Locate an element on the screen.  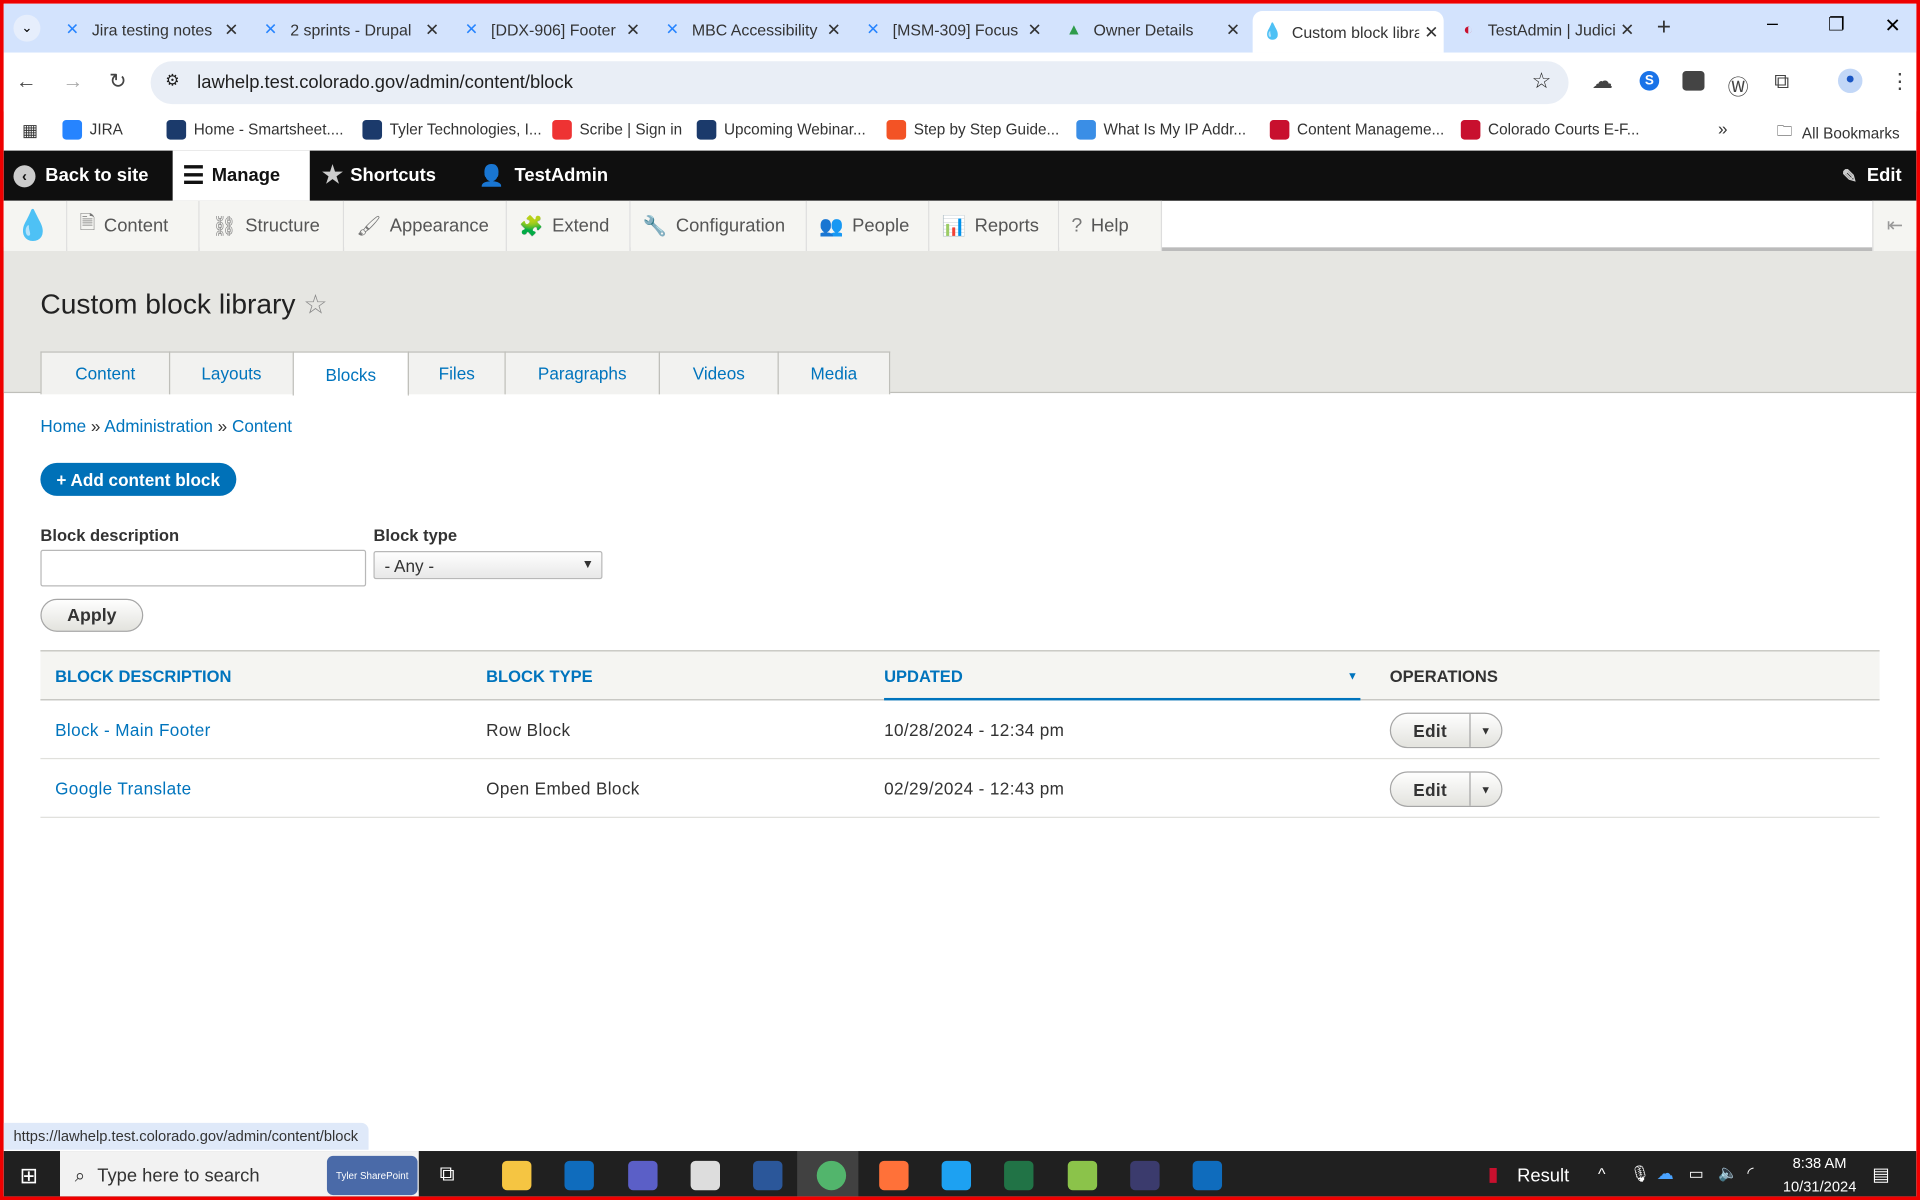
notifications-icon: ▤ is located at coordinates (1880, 1174).